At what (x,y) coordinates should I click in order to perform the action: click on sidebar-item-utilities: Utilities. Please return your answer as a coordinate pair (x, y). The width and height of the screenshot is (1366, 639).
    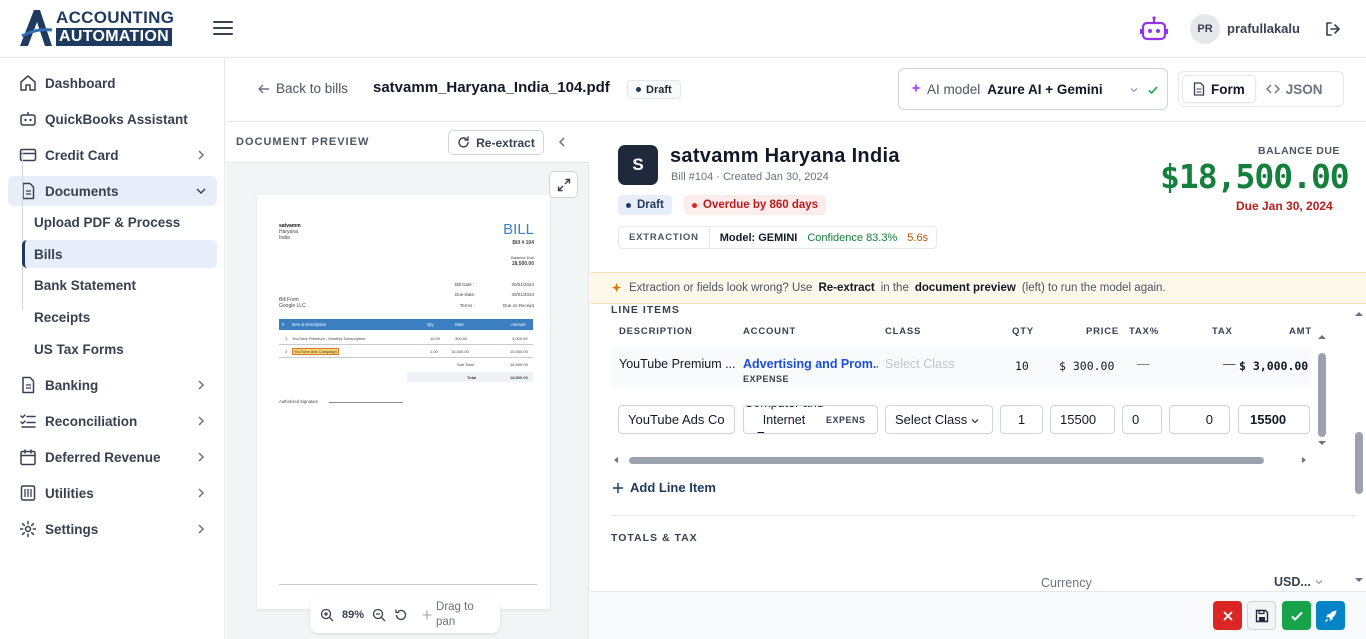
    Looking at the image, I should click on (112, 493).